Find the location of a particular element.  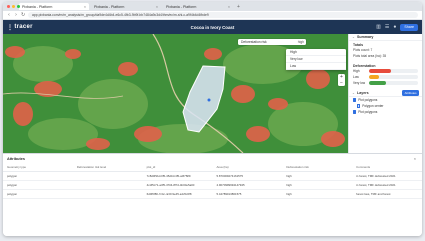

layers-section-header: ⌄ Layers Attributes is located at coordinates (385, 93).